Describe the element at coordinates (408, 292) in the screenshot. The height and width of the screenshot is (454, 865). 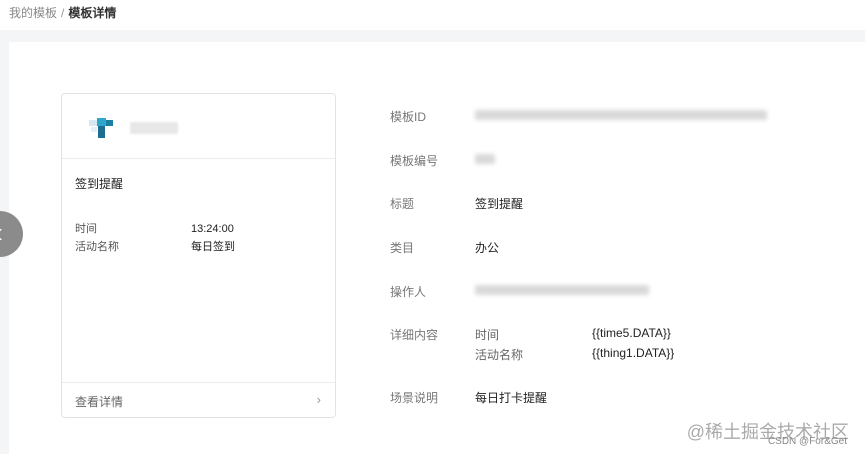
I see `operator-label: 操作人` at that location.